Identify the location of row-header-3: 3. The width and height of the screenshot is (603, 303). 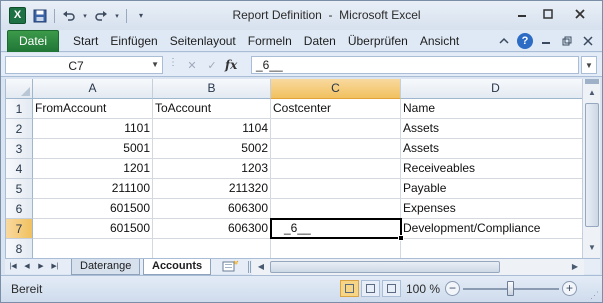
(19, 149).